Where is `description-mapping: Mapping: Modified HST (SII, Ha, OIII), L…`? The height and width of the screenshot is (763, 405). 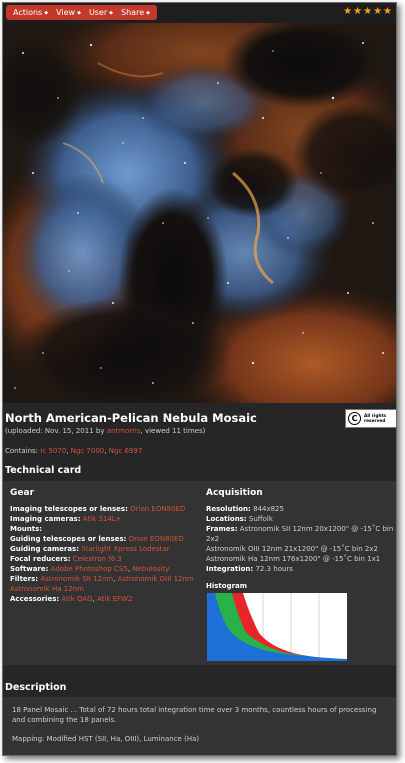 description-mapping: Mapping: Modified HST (SII, Ha, OIII), L… is located at coordinates (106, 739).